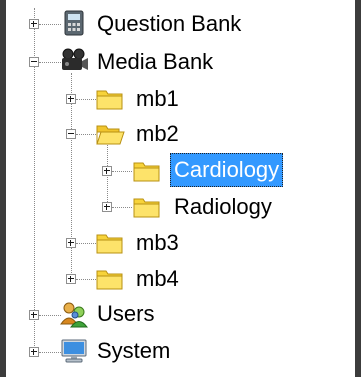 The width and height of the screenshot is (361, 377). What do you see at coordinates (74, 315) in the screenshot?
I see `users-icon` at bounding box center [74, 315].